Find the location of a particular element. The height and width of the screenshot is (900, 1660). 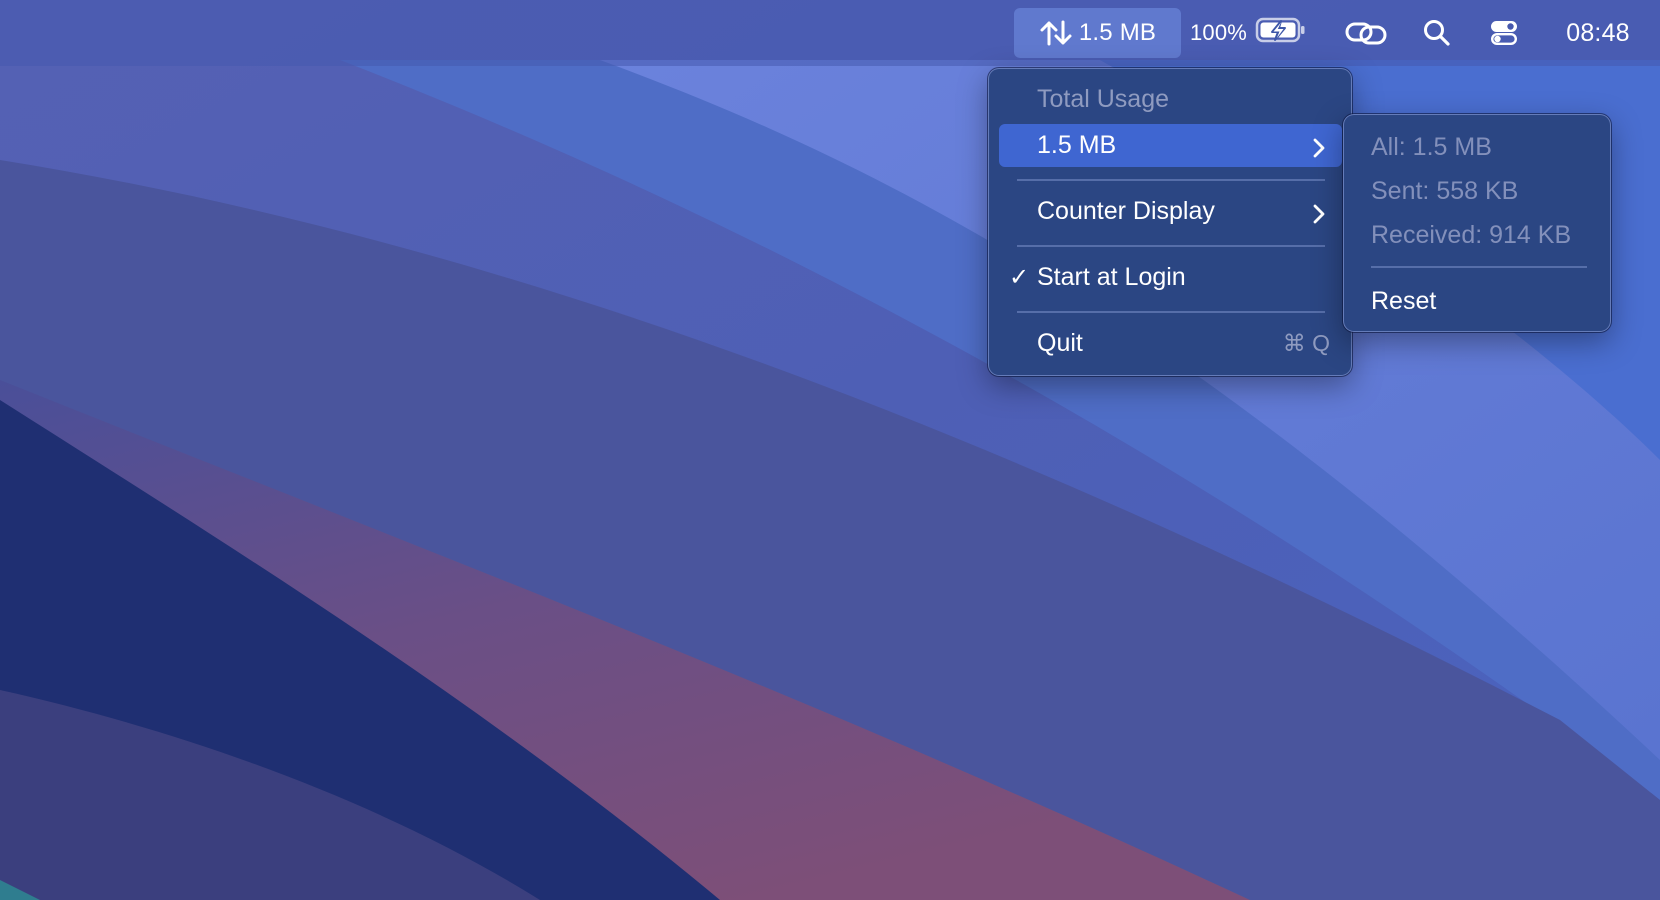

menu-item-start-at-login: ✓ Start at Login is located at coordinates (1170, 277).